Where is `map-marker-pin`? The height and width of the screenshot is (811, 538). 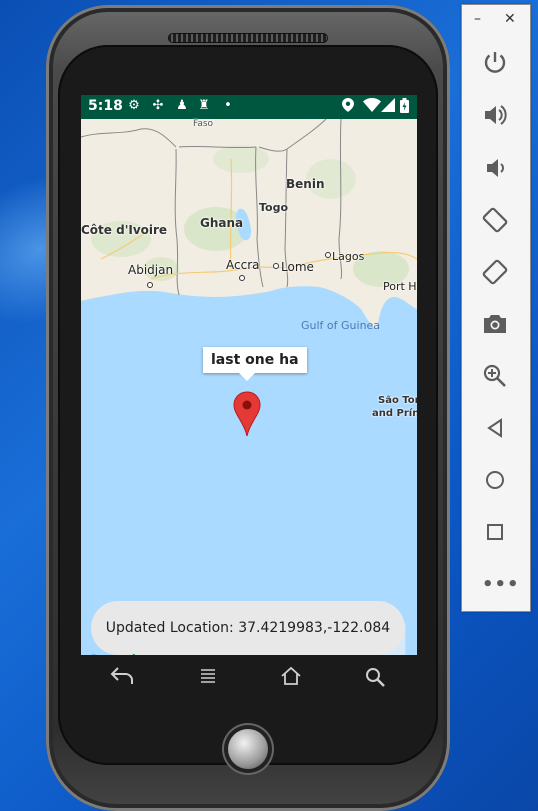
map-marker-pin is located at coordinates (247, 414).